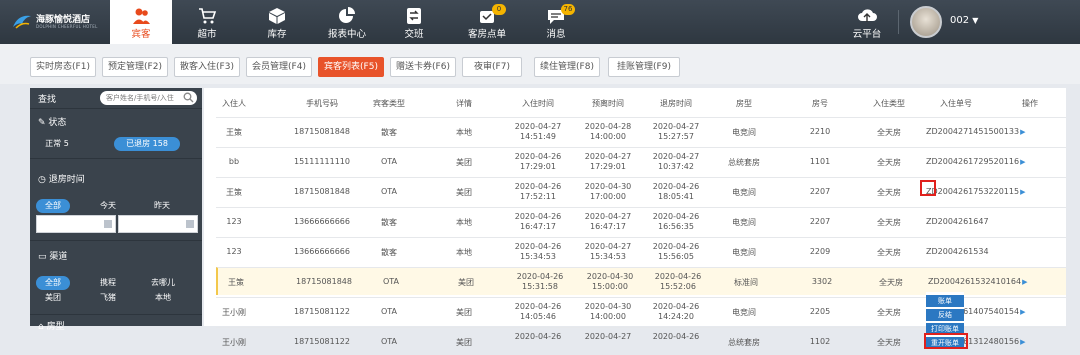 The height and width of the screenshot is (355, 1080). Describe the element at coordinates (277, 22) in the screenshot. I see `nav-inventory: 库存` at that location.